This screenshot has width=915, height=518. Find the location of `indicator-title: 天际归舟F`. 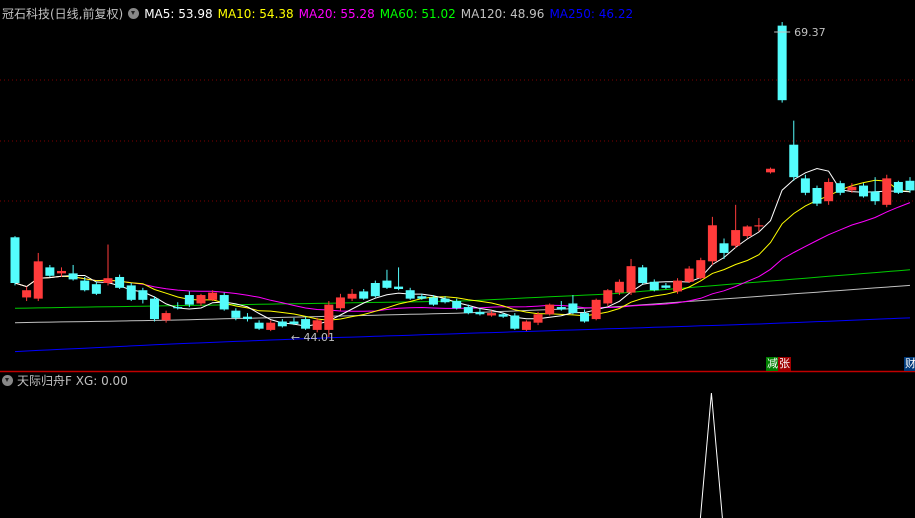

indicator-title: 天际归舟F is located at coordinates (44, 381).